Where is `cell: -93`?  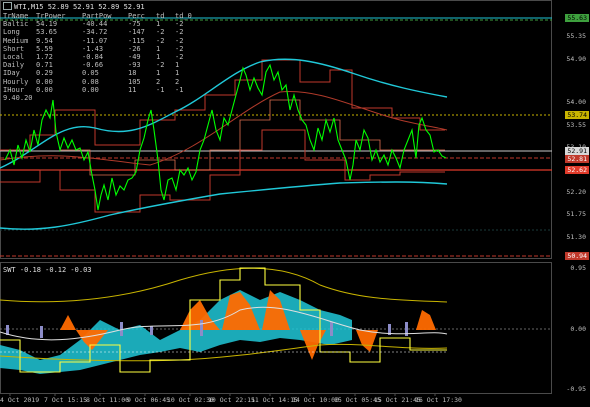
cell: -93 is located at coordinates (134, 65).